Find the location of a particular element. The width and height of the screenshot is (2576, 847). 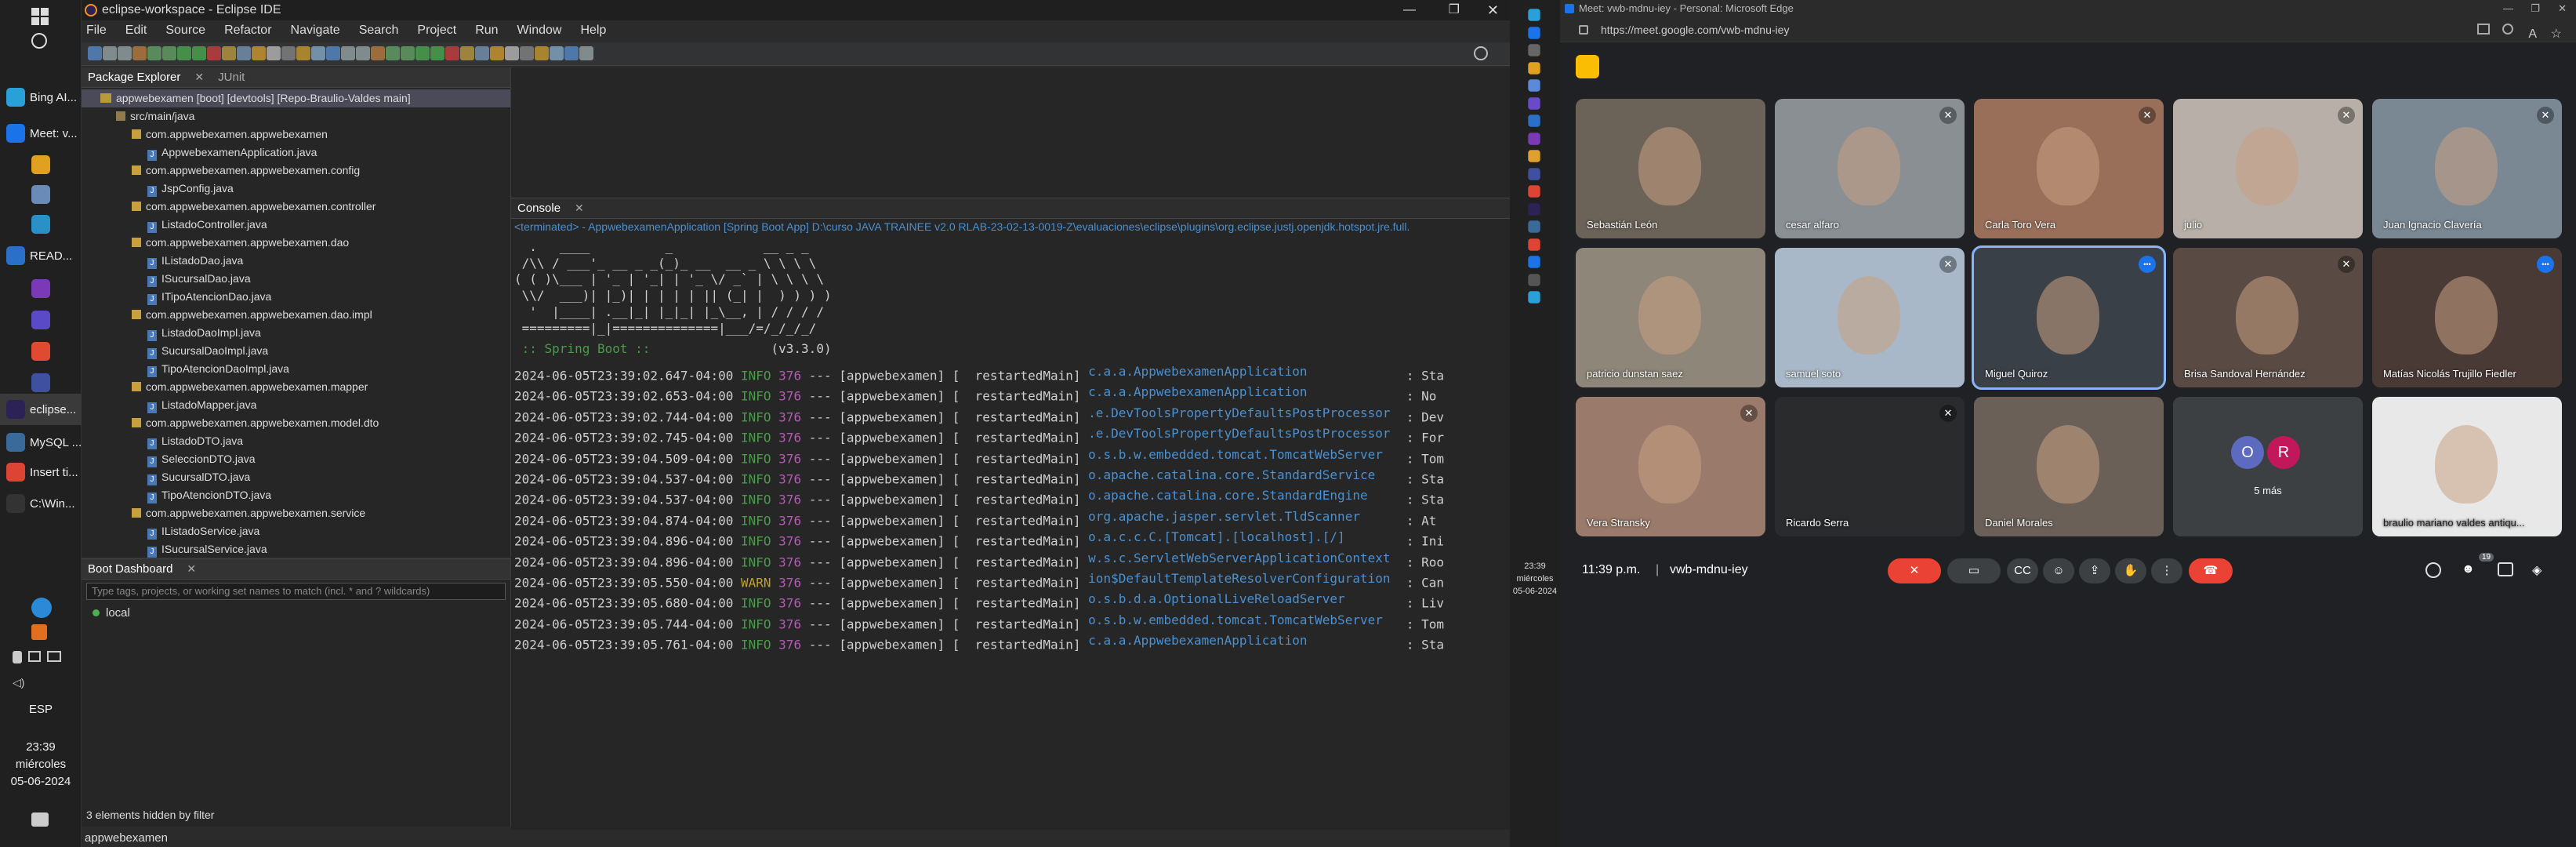

chat-icon is located at coordinates (2506, 569).